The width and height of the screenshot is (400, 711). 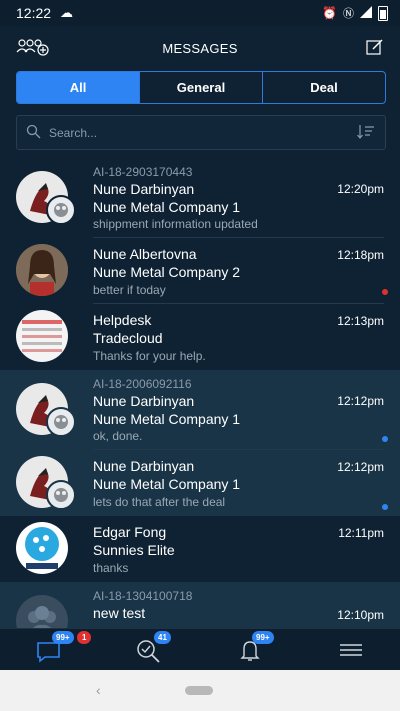 I want to click on contact-name: Helpdesk, so click(x=122, y=320).